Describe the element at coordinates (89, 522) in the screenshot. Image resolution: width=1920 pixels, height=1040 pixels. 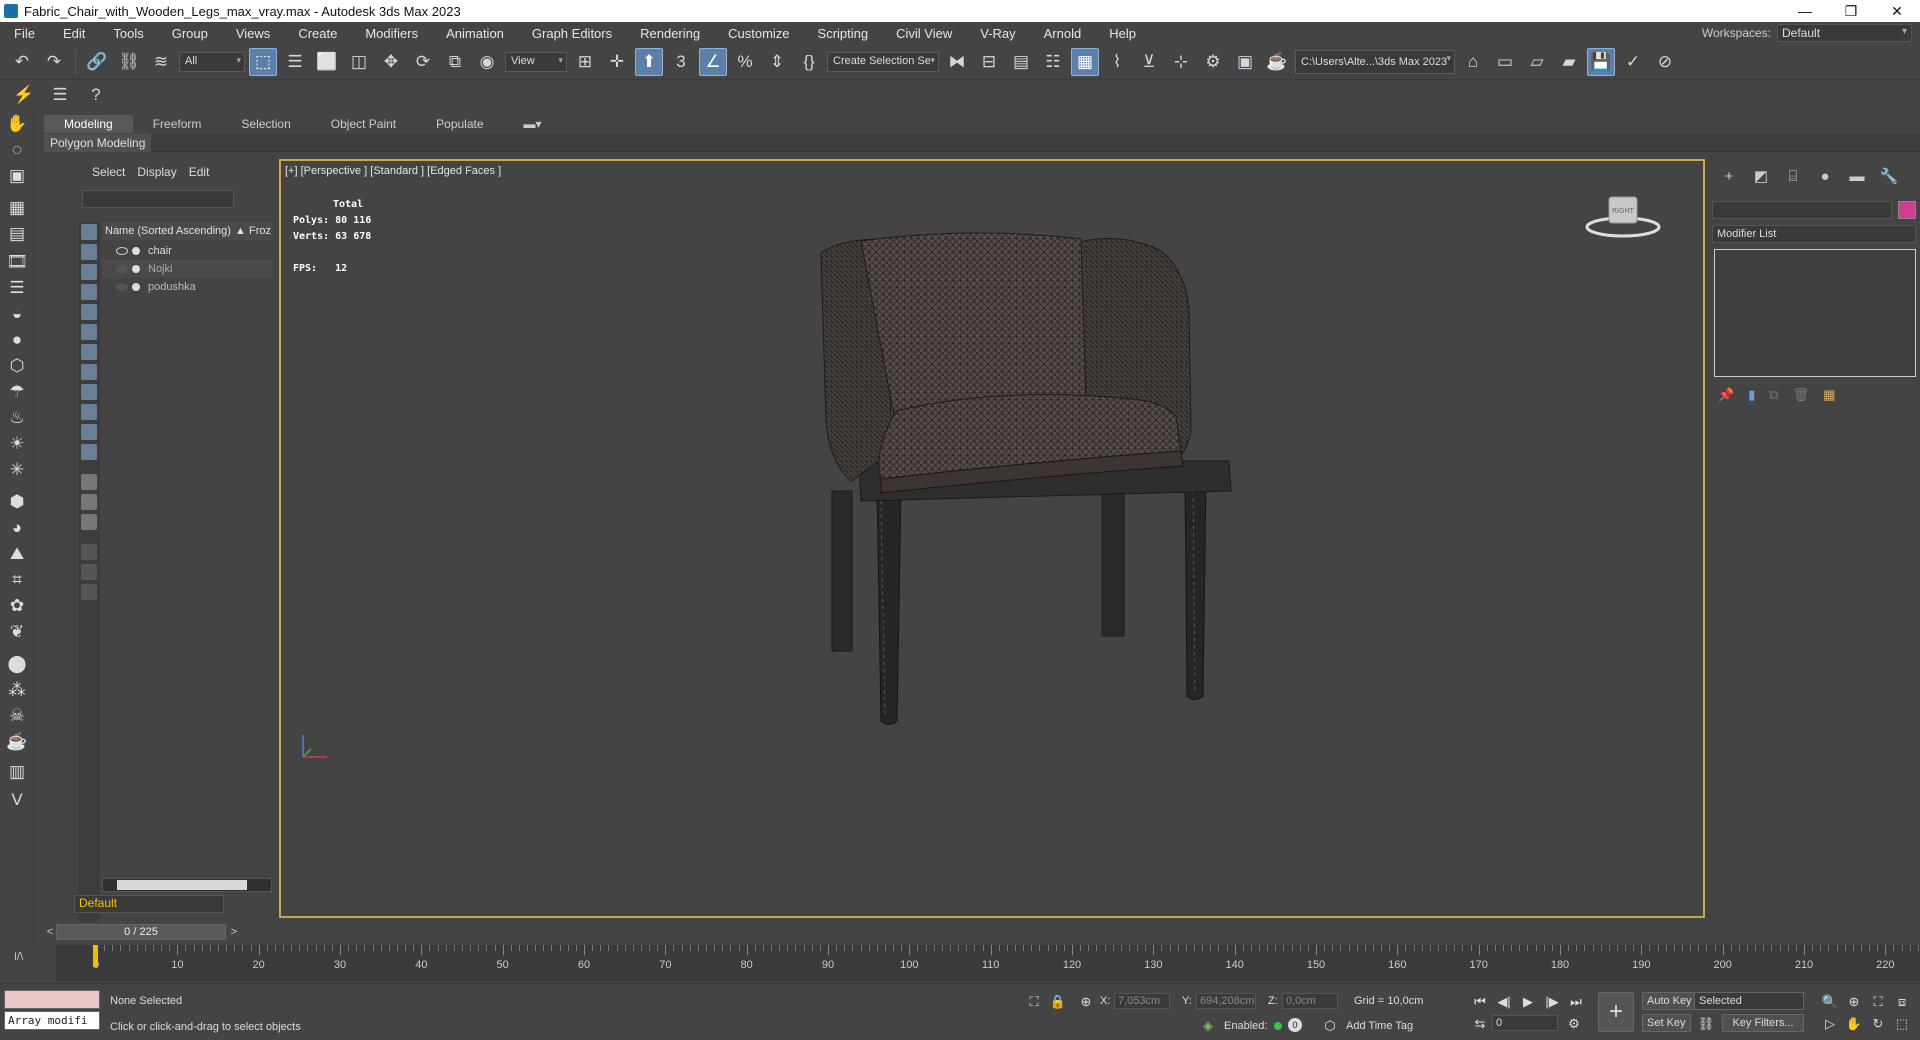
I see `display-invert-icon` at that location.